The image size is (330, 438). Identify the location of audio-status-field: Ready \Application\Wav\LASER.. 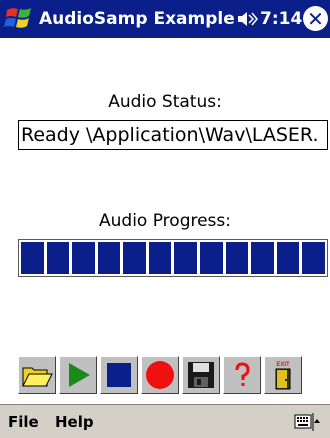
(173, 135).